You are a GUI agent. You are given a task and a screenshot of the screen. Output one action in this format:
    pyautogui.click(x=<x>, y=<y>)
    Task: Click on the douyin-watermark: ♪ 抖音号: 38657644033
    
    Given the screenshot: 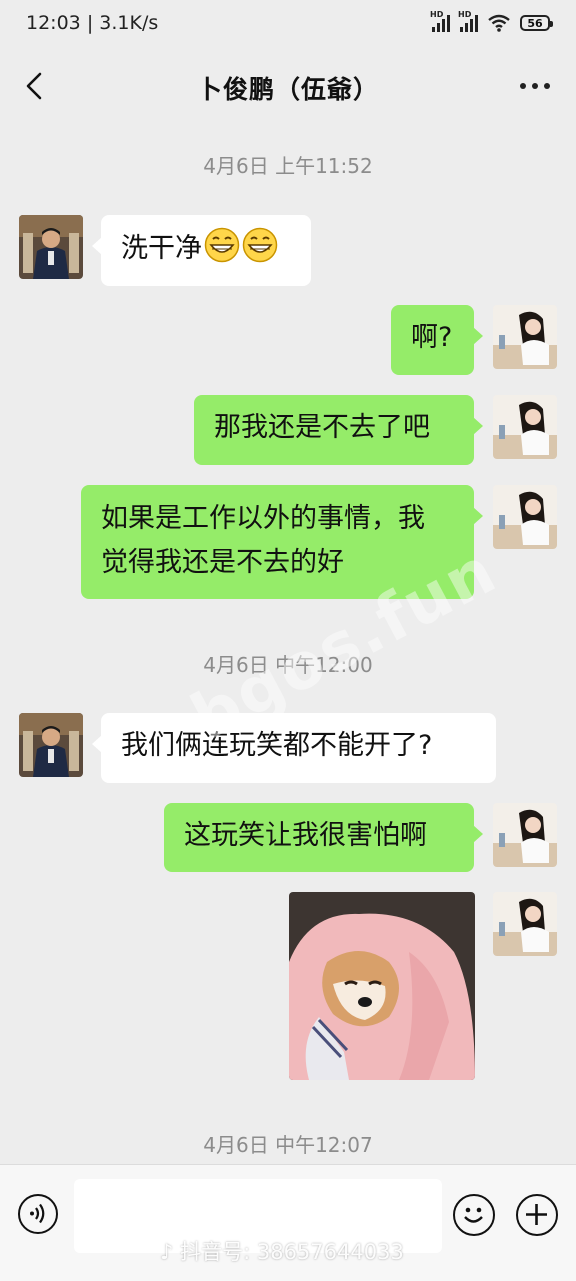 What is the action you would take?
    pyautogui.click(x=282, y=1251)
    